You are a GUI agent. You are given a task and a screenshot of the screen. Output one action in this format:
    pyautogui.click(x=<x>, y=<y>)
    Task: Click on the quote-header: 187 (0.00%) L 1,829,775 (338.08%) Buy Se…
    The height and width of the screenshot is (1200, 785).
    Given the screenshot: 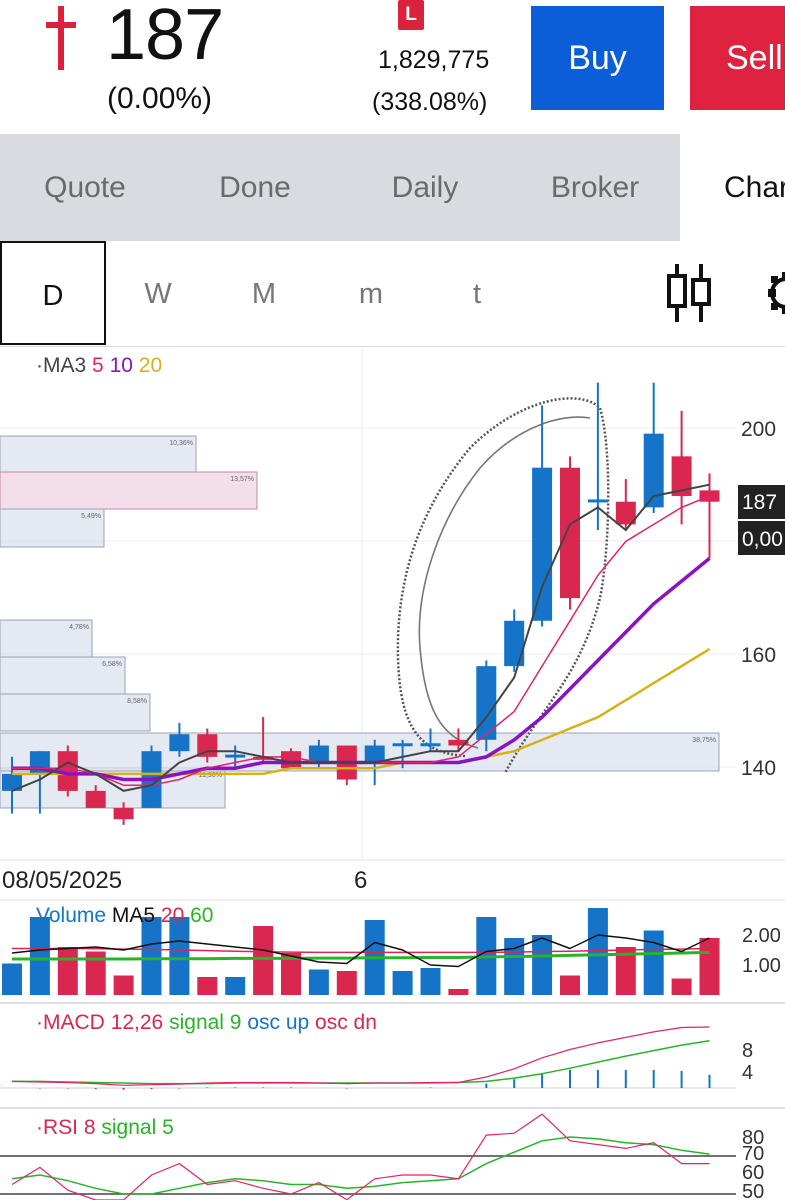 What is the action you would take?
    pyautogui.click(x=392, y=67)
    